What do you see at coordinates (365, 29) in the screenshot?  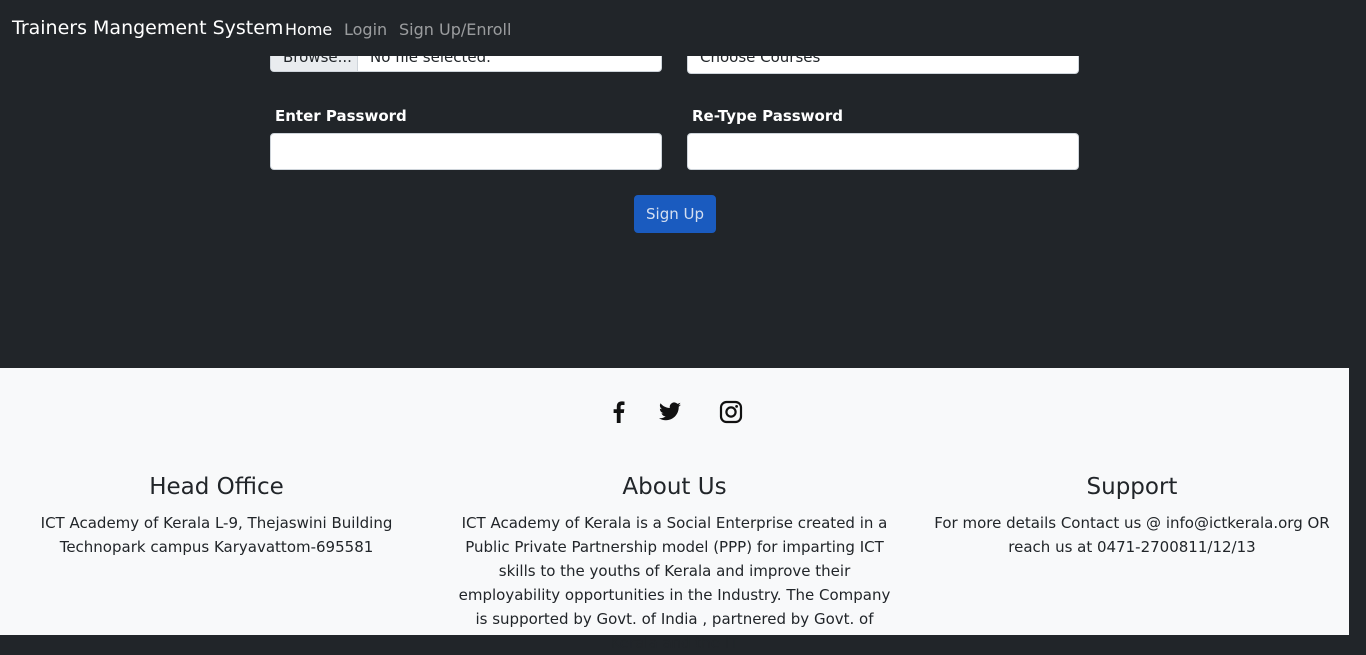 I see `nav-login: Login` at bounding box center [365, 29].